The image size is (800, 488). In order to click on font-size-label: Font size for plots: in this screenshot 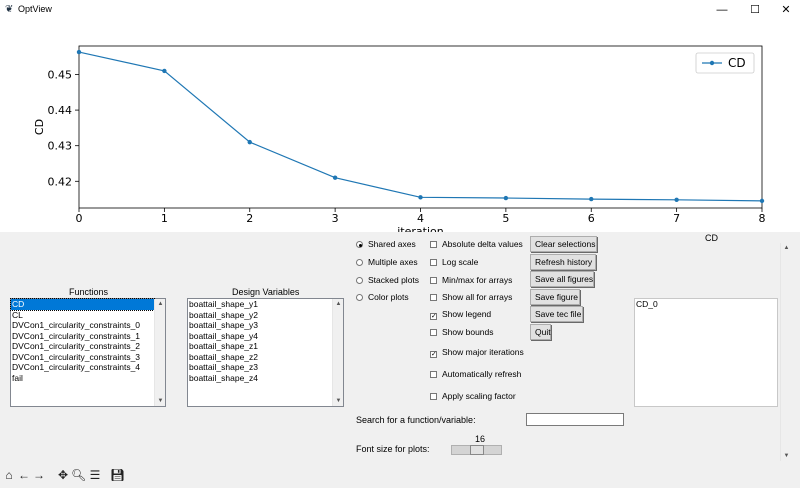, I will do `click(393, 449)`.